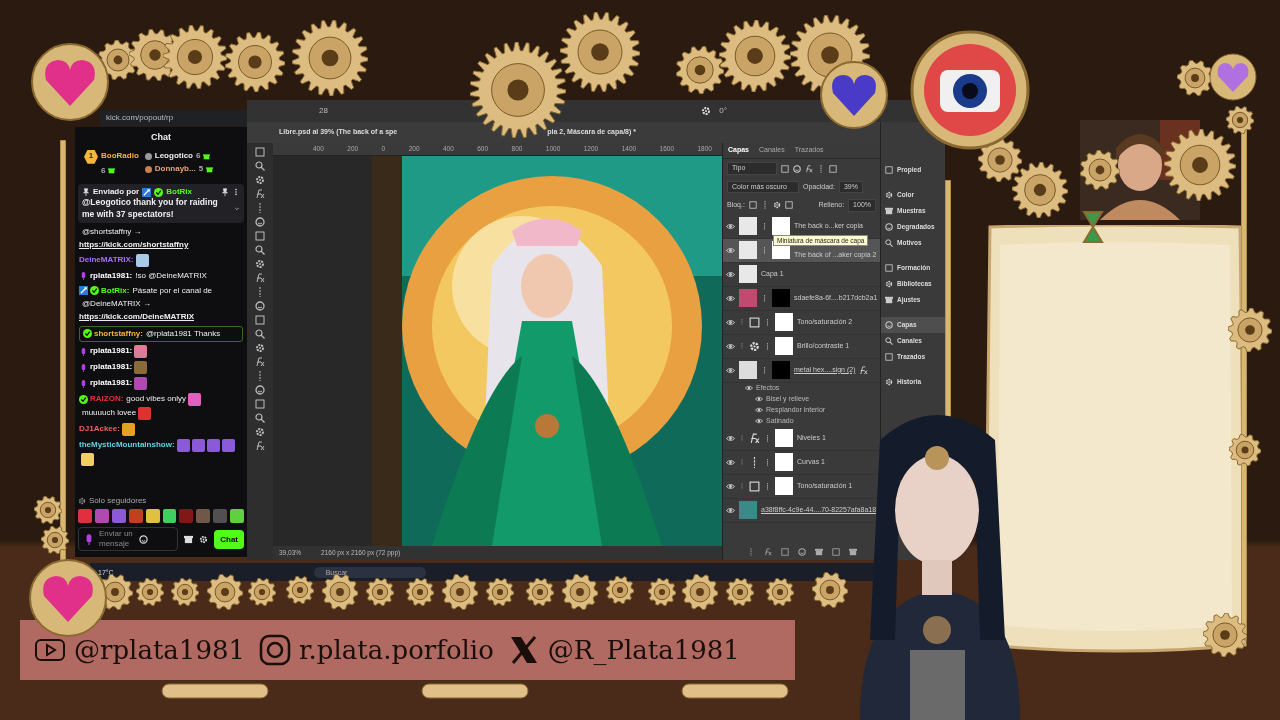  What do you see at coordinates (91, 156) in the screenshot?
I see `rank-badge: 1` at bounding box center [91, 156].